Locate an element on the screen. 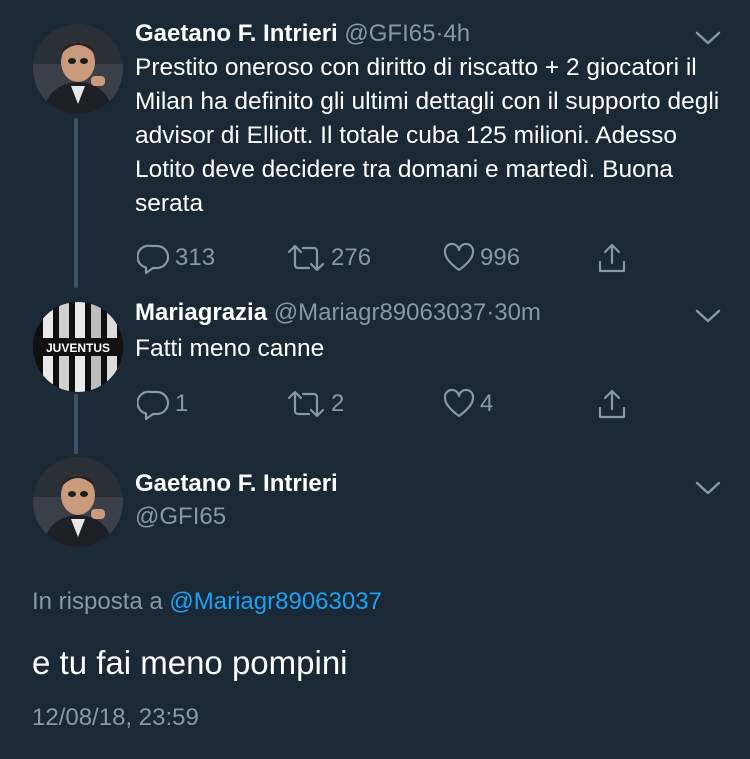  retweet-count: 276 is located at coordinates (351, 257).